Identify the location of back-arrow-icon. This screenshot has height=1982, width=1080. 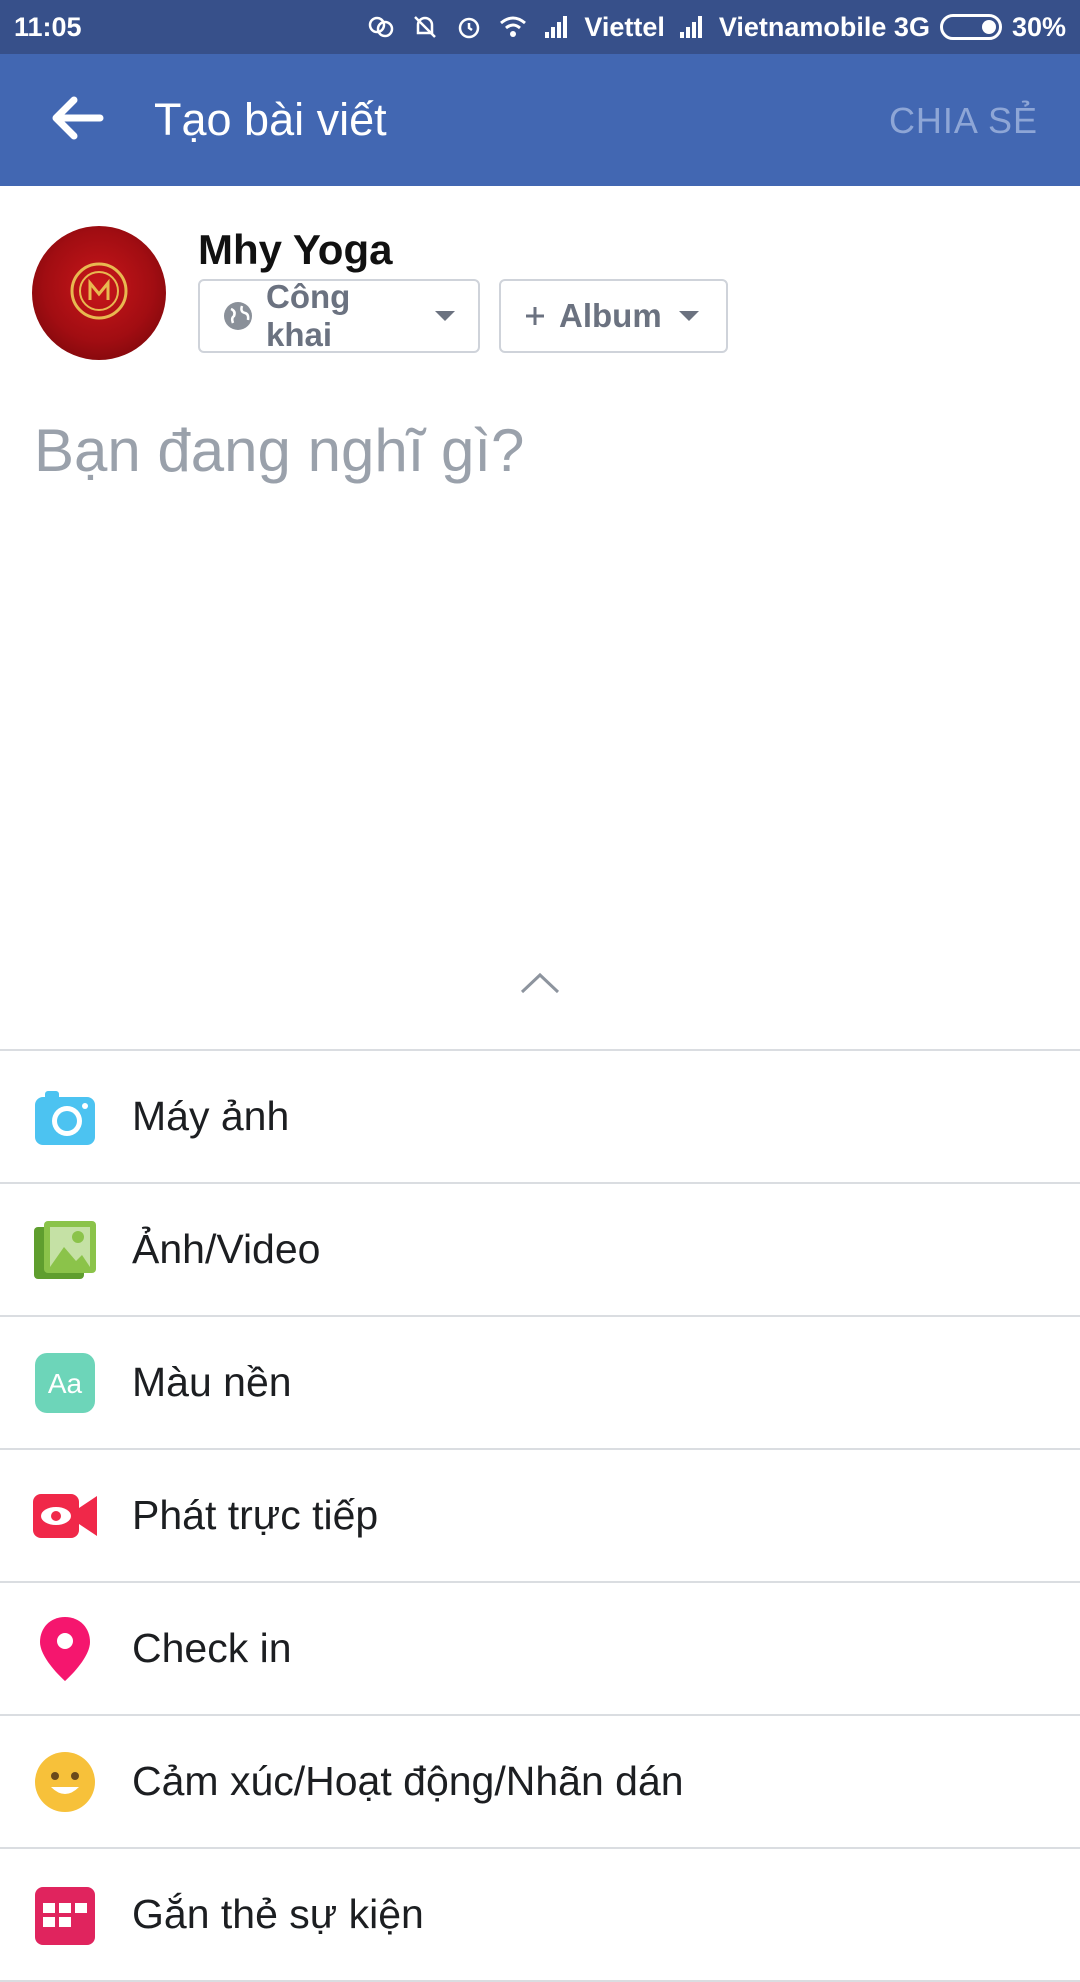
(78, 120).